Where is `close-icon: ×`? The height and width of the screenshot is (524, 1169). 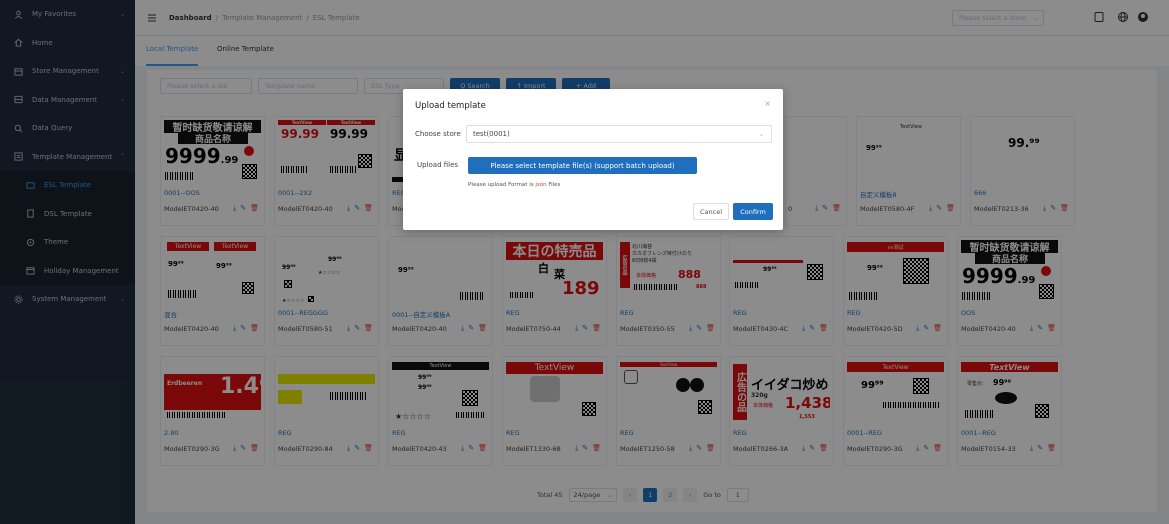 close-icon: × is located at coordinates (767, 103).